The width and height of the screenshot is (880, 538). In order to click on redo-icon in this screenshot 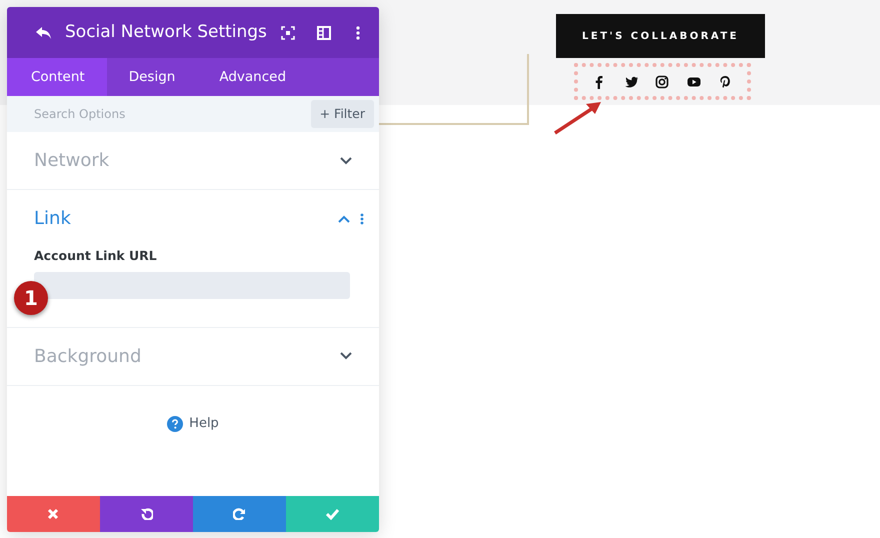, I will do `click(239, 514)`.